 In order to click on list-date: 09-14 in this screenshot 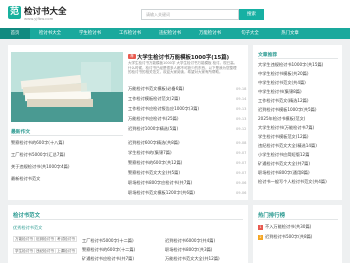, I will do `click(241, 99)`.